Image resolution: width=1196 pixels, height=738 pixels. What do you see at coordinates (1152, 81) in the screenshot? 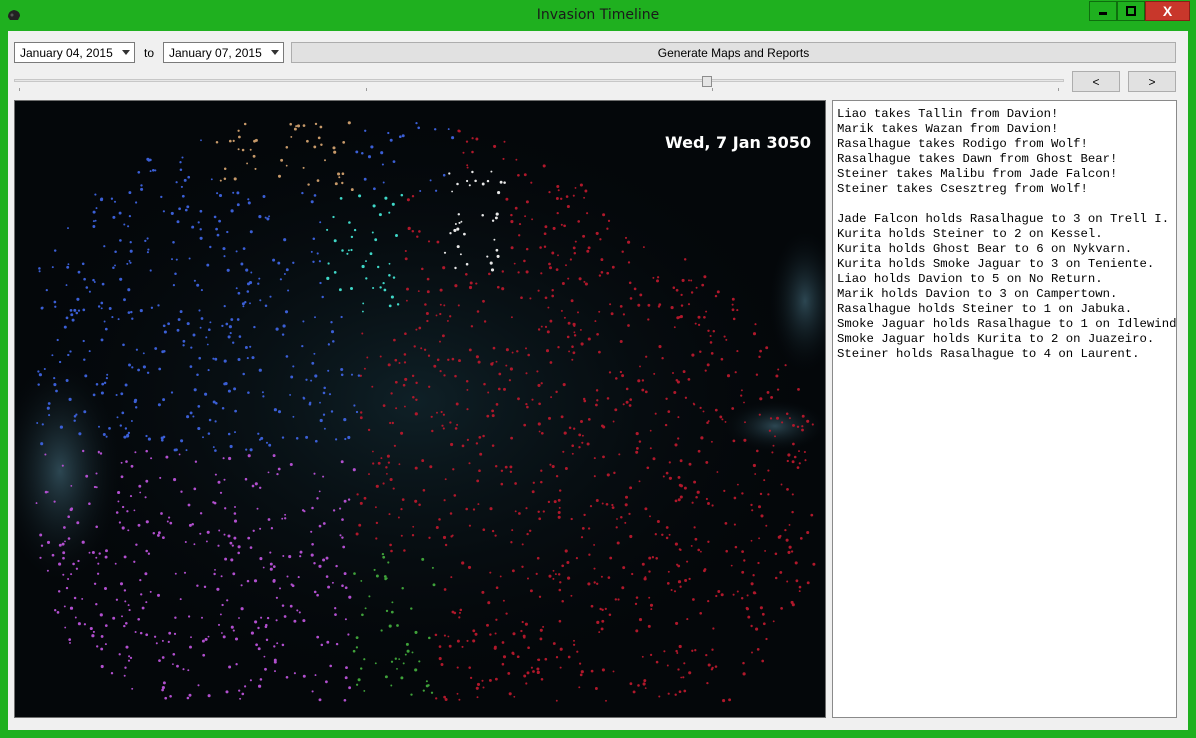
I see `next-button: >` at bounding box center [1152, 81].